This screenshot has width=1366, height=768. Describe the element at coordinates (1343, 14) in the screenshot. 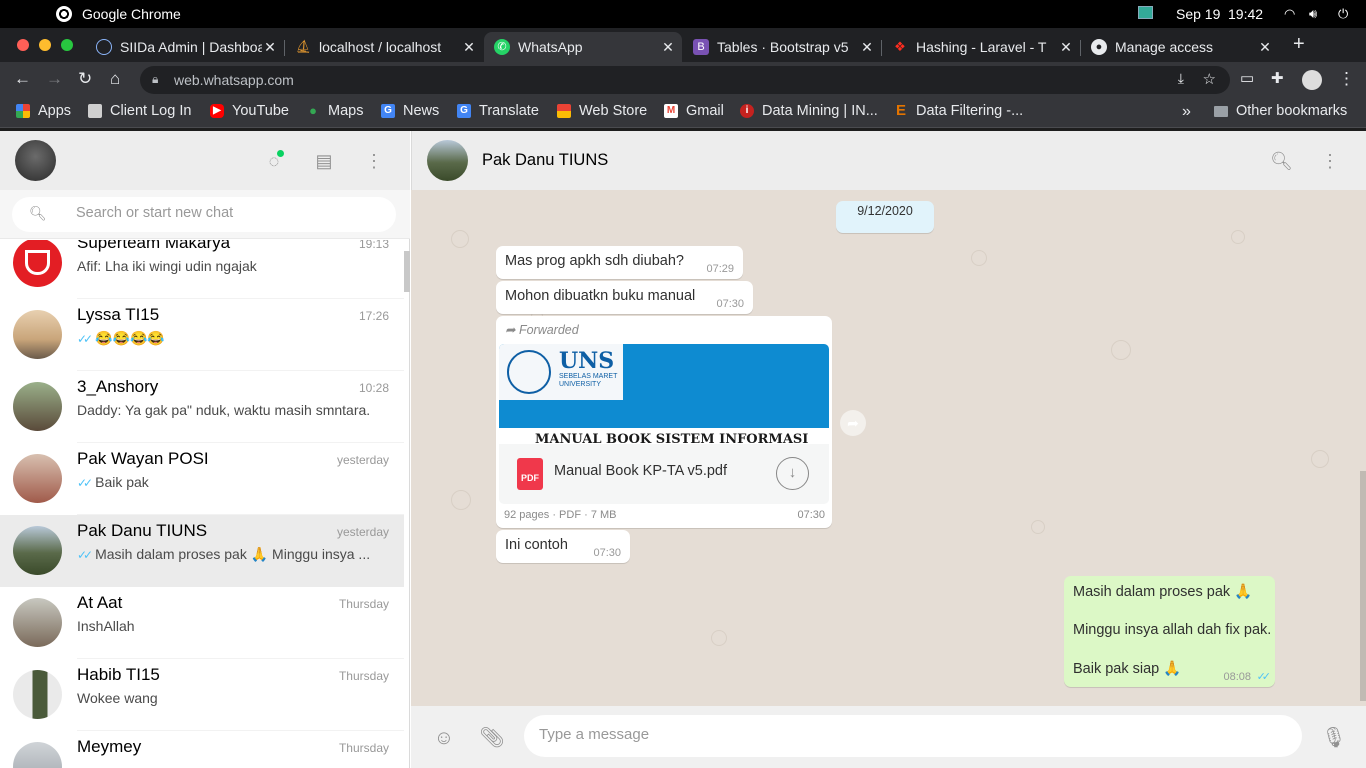

I see `power-icon: ⏻` at that location.